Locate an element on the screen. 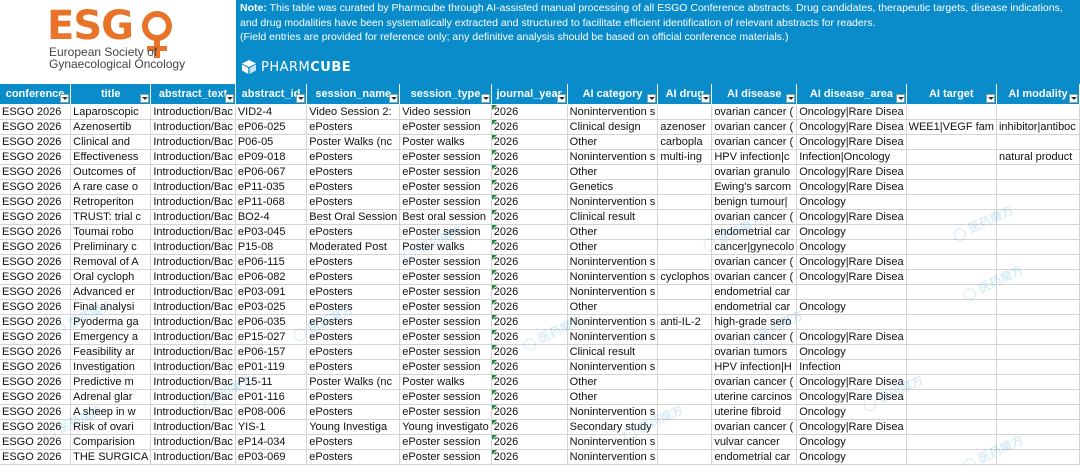 The height and width of the screenshot is (465, 1080). table-cell: endometrial car is located at coordinates (754, 292).